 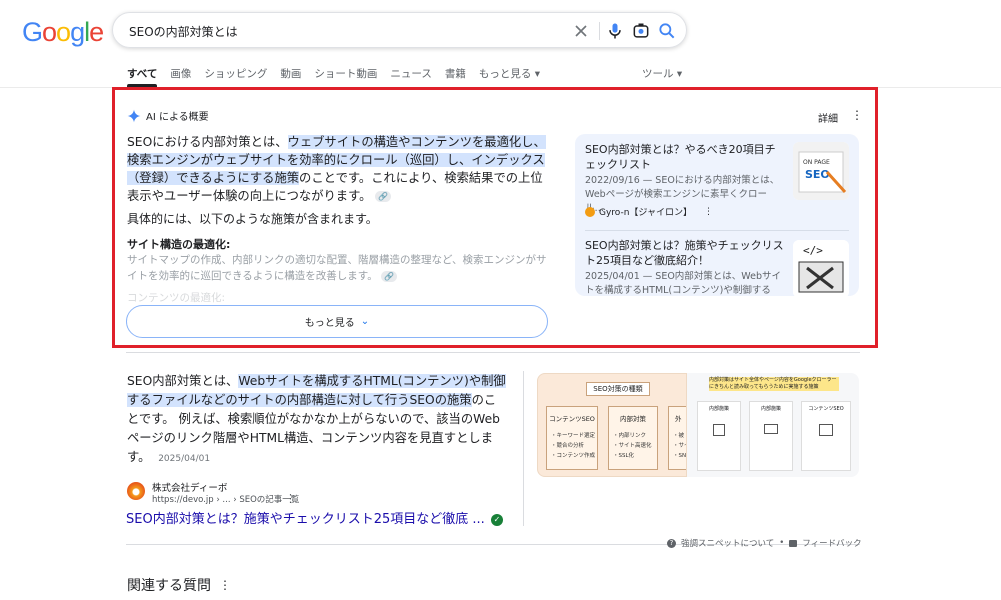 What do you see at coordinates (496, 519) in the screenshot?
I see `verified-check-icon: ✓` at bounding box center [496, 519].